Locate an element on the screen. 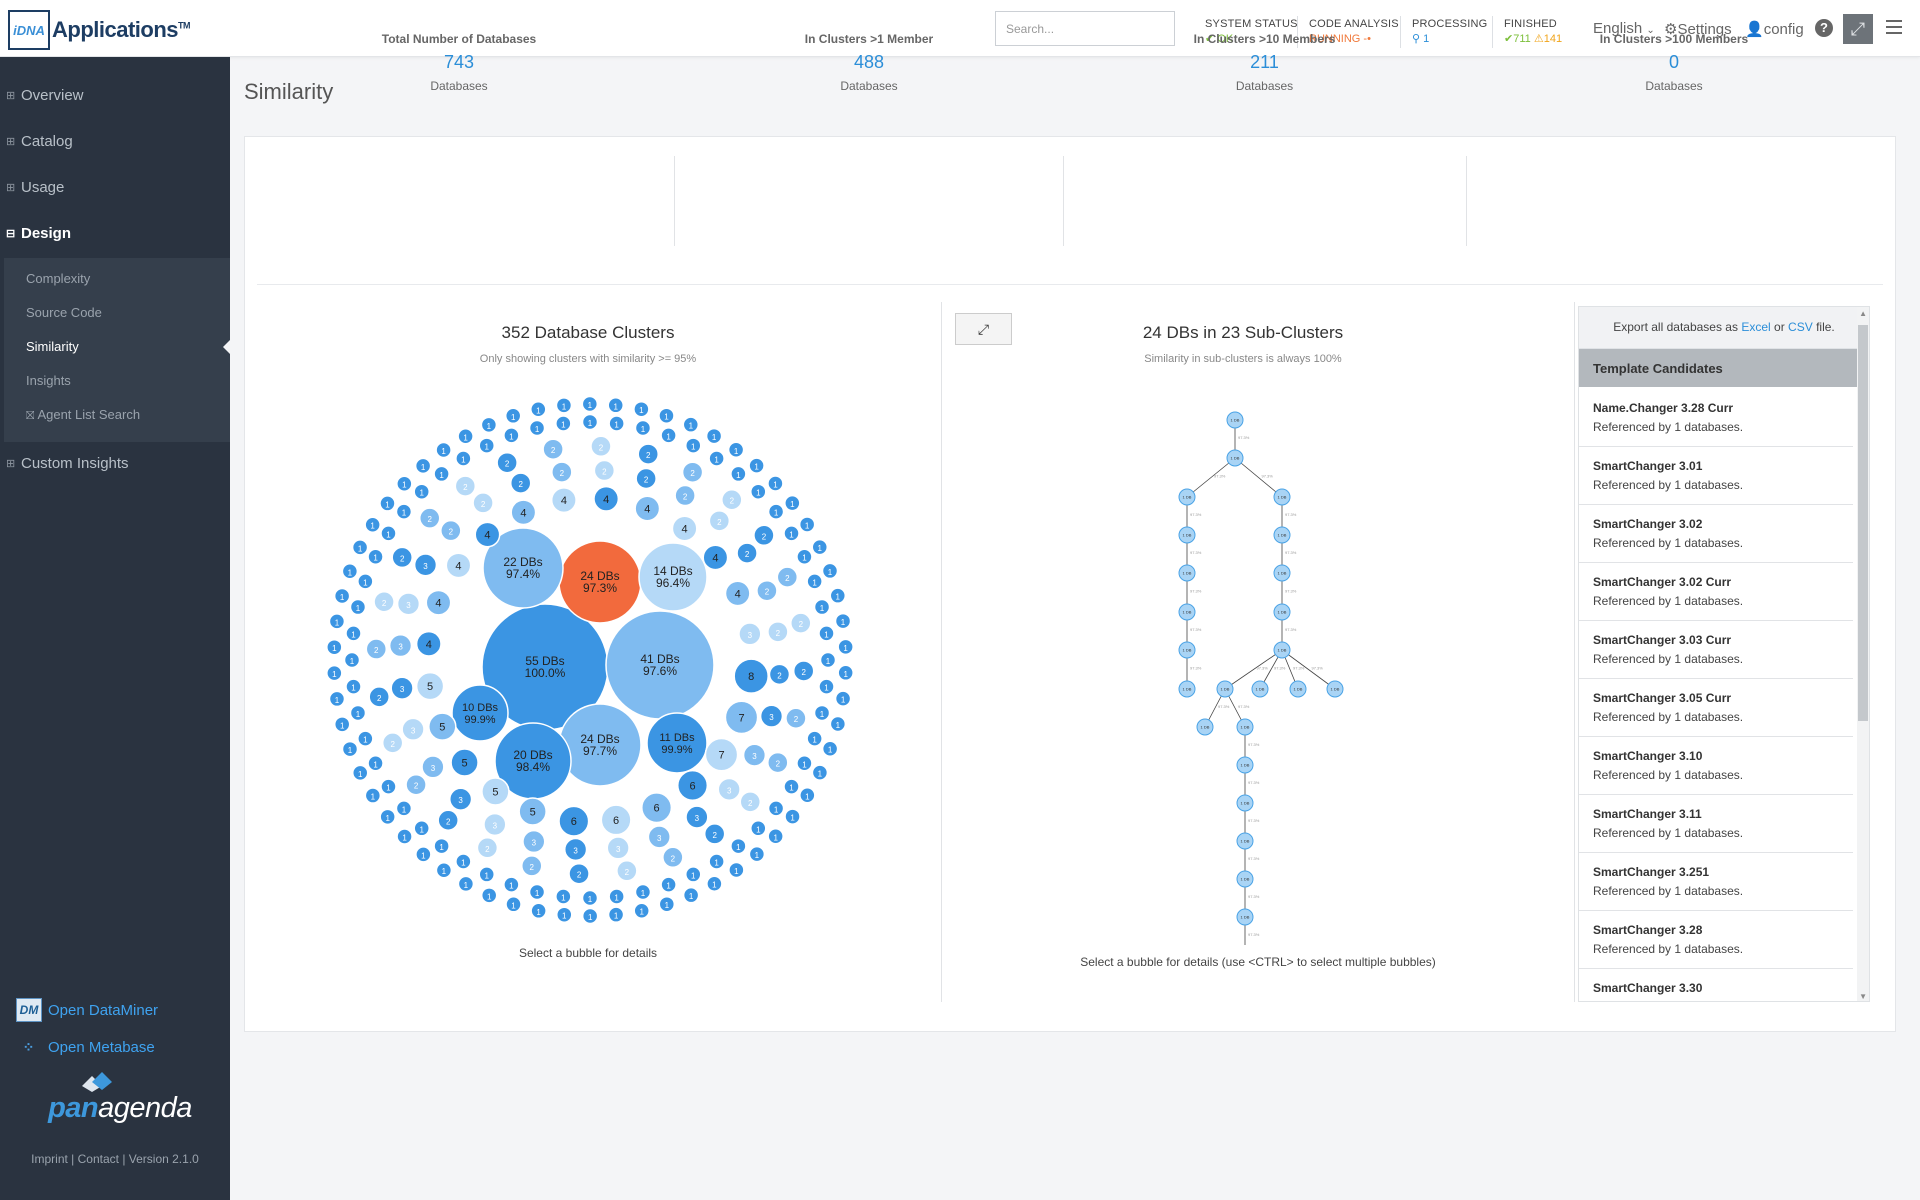  cluster-bubble: 41 DBs97.6% is located at coordinates (660, 665).